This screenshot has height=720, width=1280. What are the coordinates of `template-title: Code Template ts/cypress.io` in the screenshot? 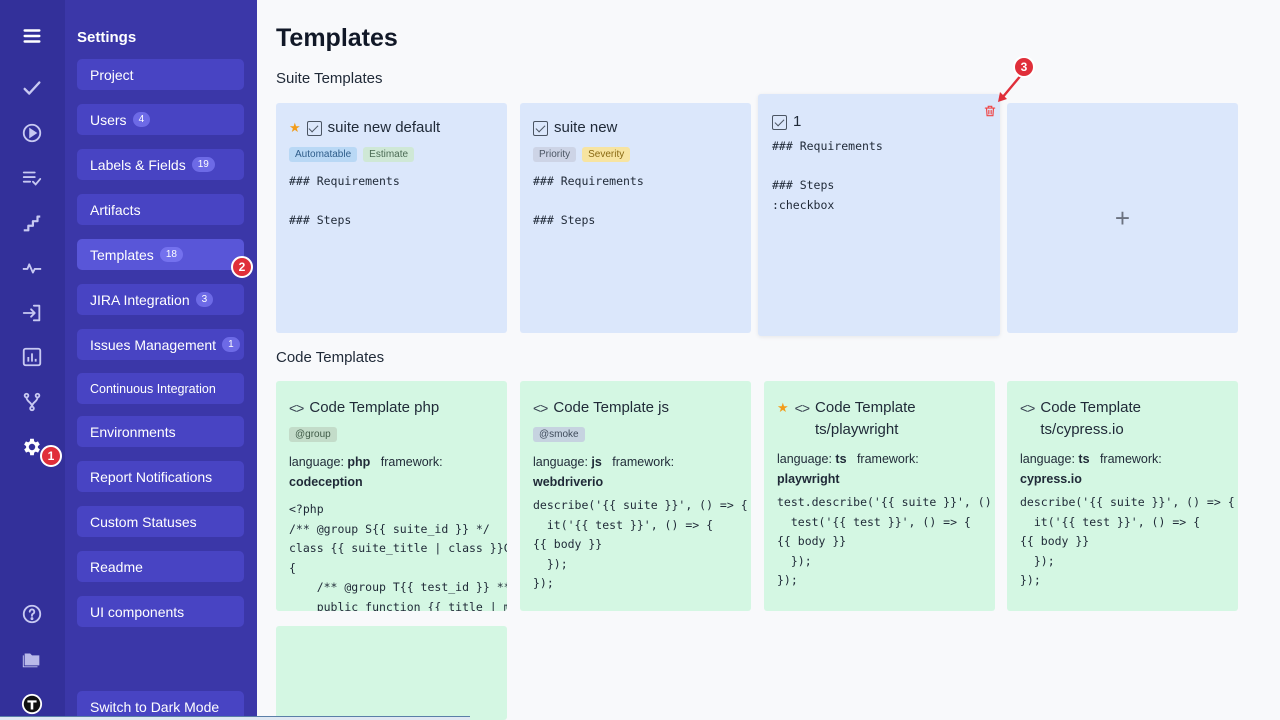 It's located at (1090, 418).